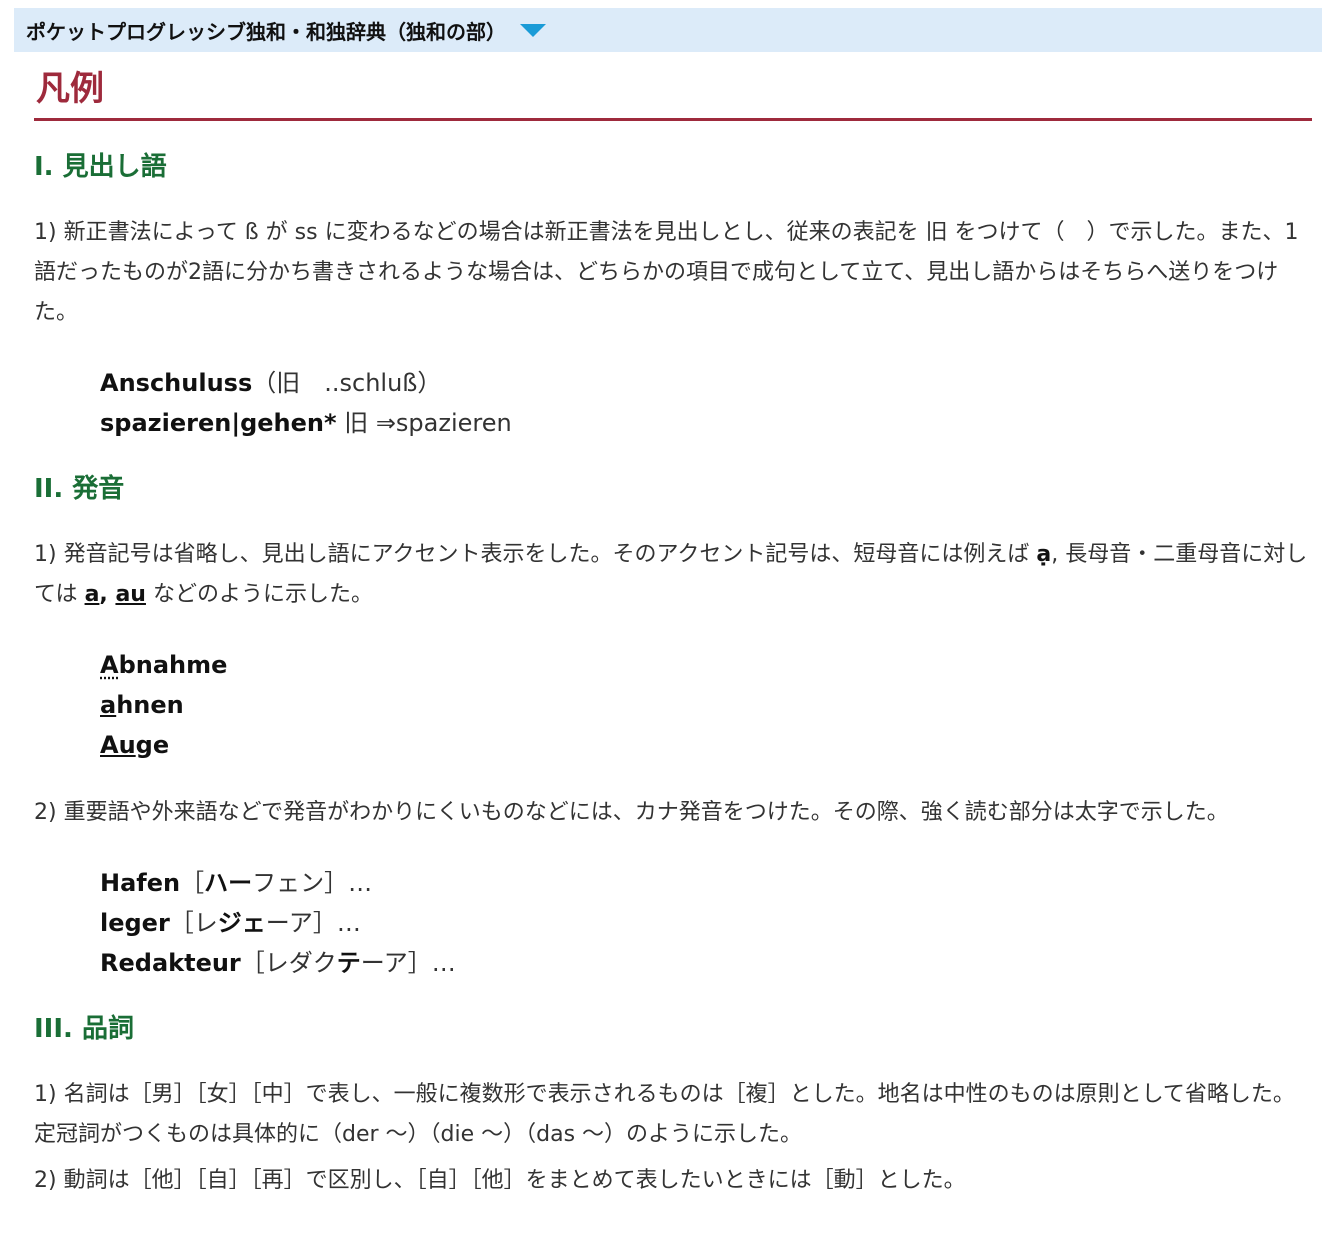 The image size is (1330, 1238). I want to click on accented-letter: a, so click(108, 705).